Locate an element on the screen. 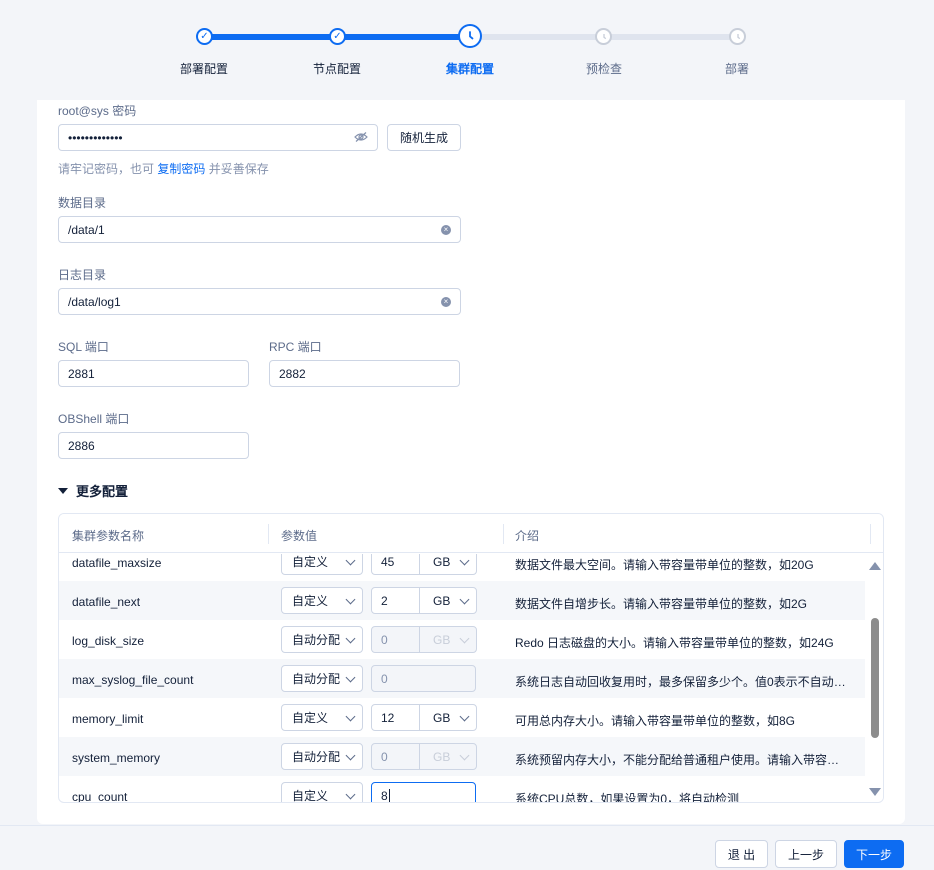 The height and width of the screenshot is (870, 934). value-input: 12 GB is located at coordinates (424, 717).